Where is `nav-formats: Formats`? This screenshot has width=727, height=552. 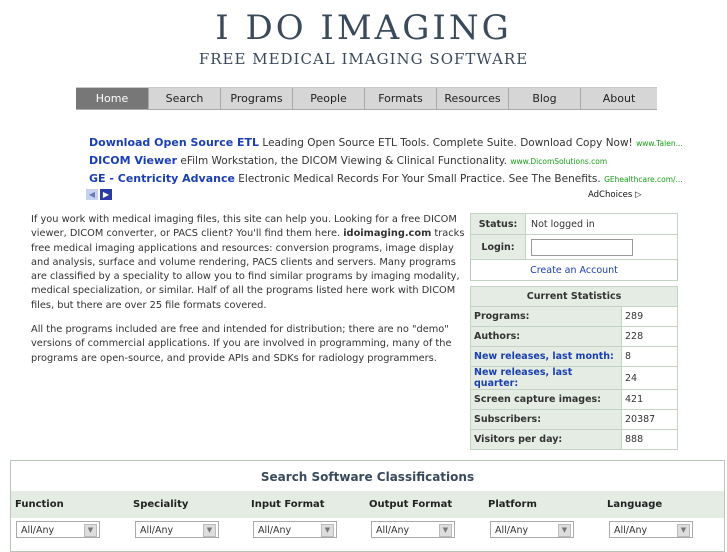
nav-formats: Formats is located at coordinates (401, 98).